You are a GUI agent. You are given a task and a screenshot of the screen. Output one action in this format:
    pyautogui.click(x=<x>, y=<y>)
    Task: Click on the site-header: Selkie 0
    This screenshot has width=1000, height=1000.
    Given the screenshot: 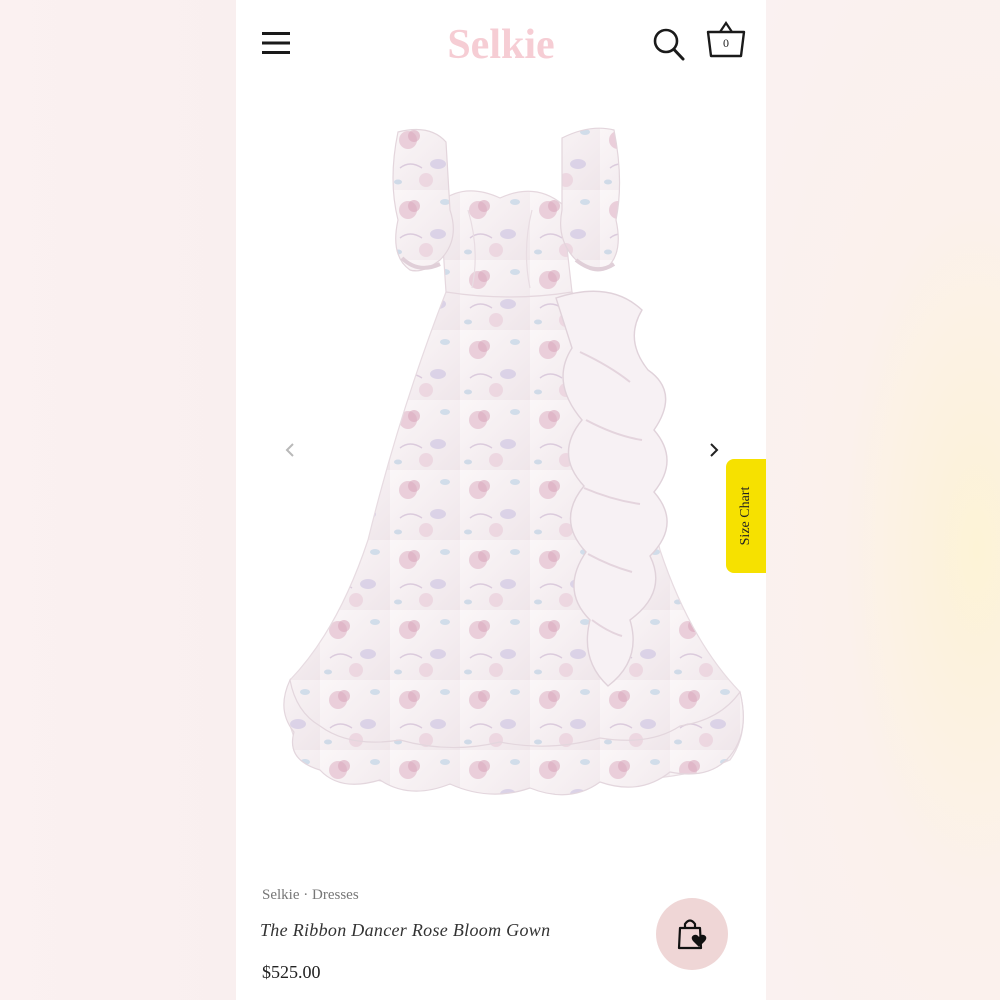 What is the action you would take?
    pyautogui.click(x=501, y=44)
    